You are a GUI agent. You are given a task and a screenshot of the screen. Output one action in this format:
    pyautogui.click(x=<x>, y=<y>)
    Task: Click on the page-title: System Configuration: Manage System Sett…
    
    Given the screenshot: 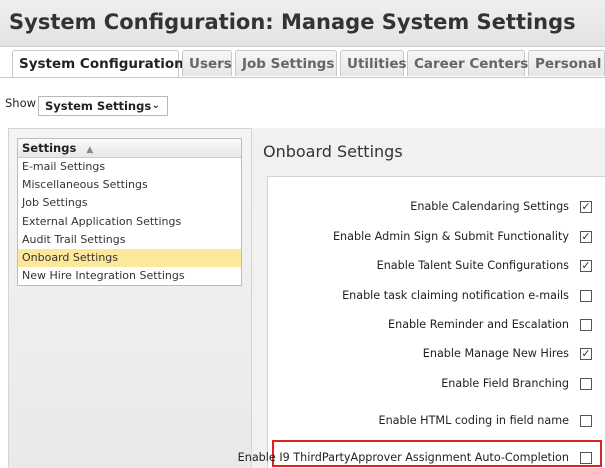 What is the action you would take?
    pyautogui.click(x=292, y=22)
    